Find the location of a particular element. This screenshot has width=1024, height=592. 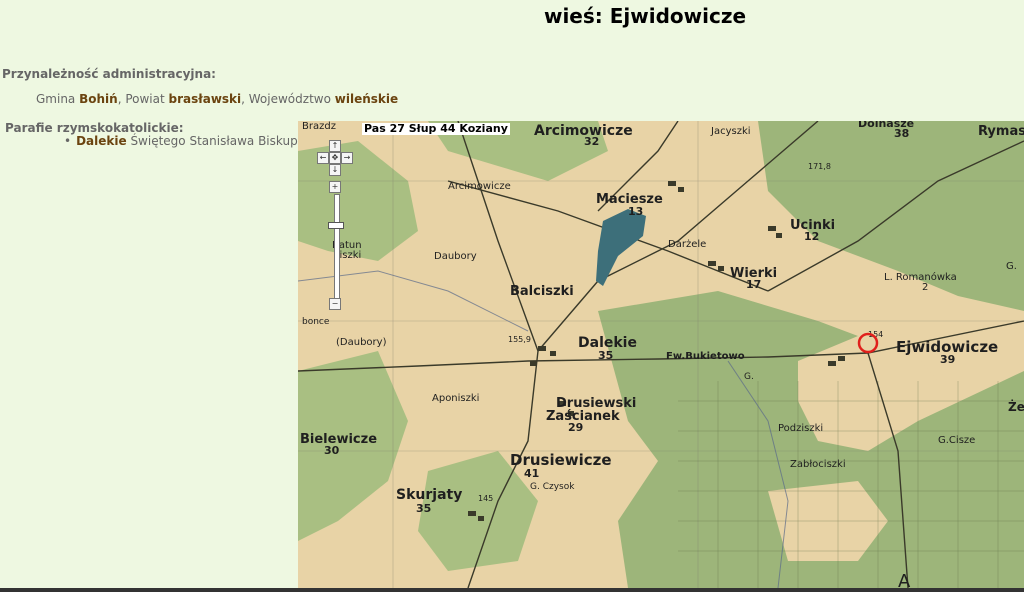

map-label-skurjaty-num: 35 is located at coordinates (423, 508).